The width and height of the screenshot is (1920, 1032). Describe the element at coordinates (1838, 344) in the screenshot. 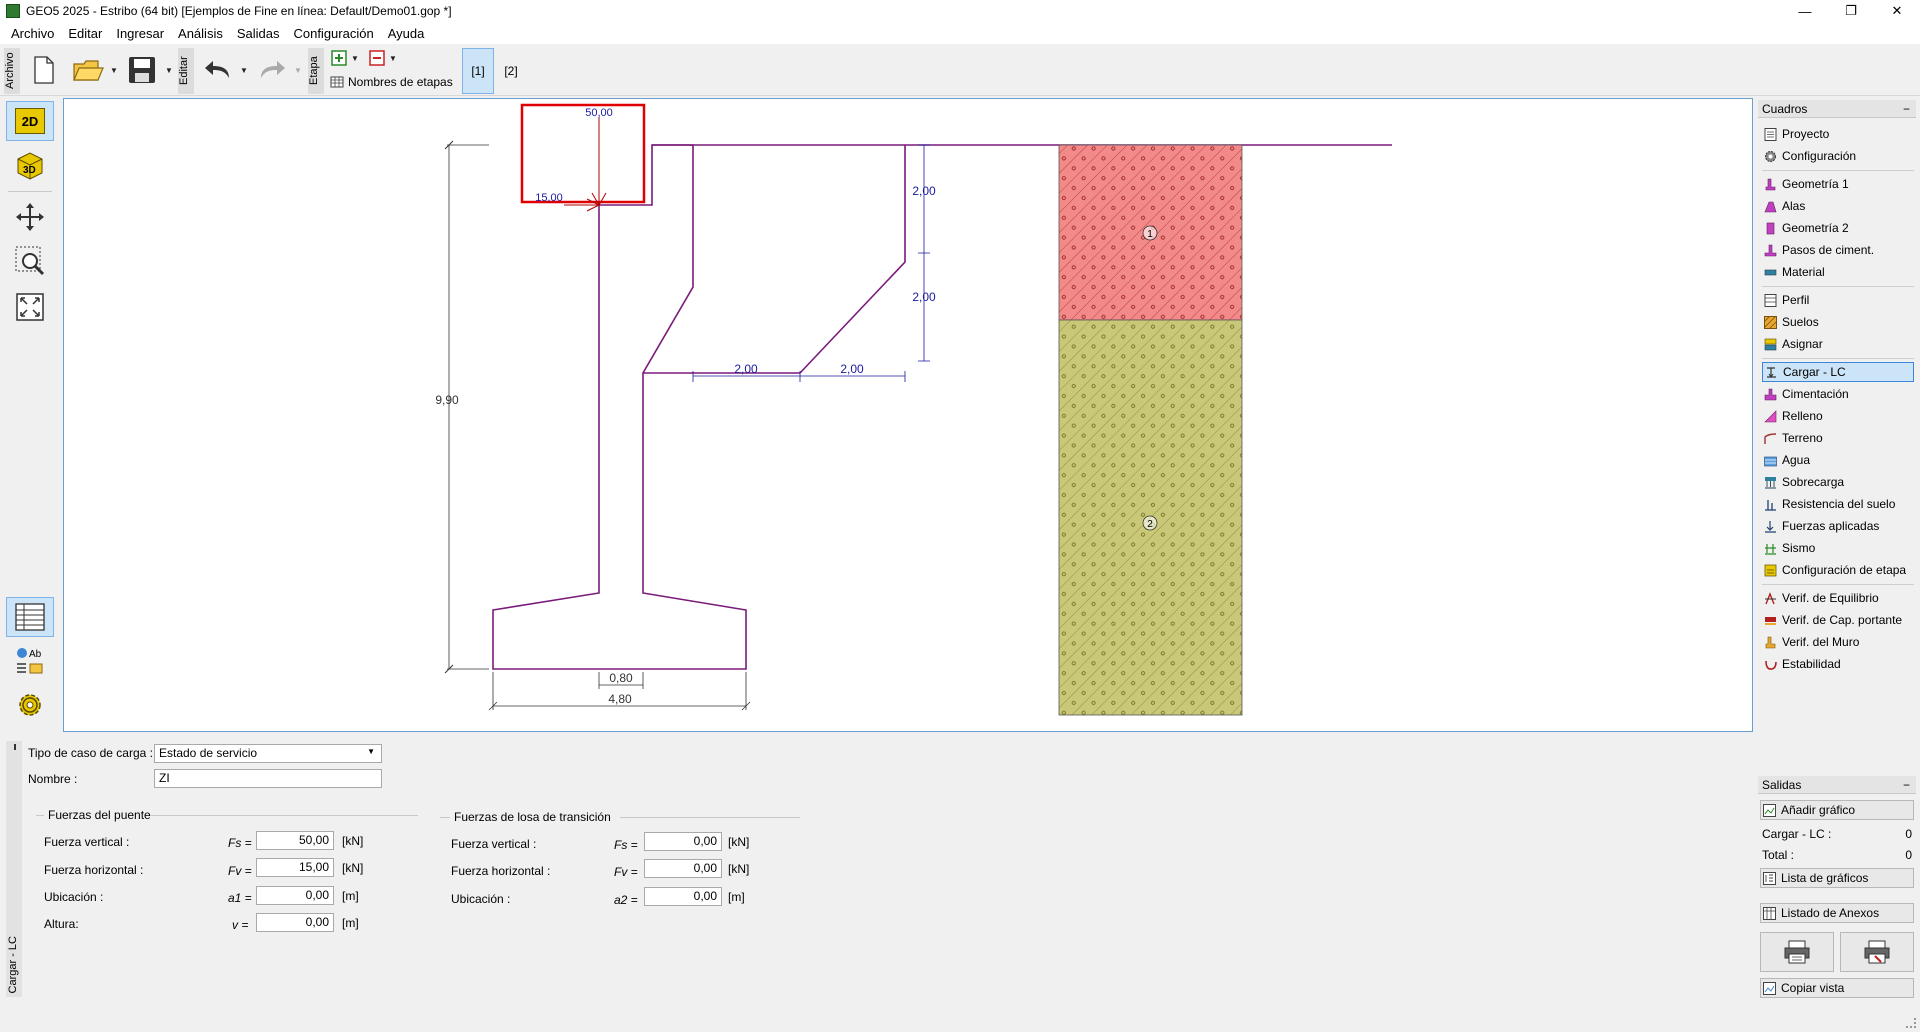

I see `frame-item-asignar: Asignar` at that location.